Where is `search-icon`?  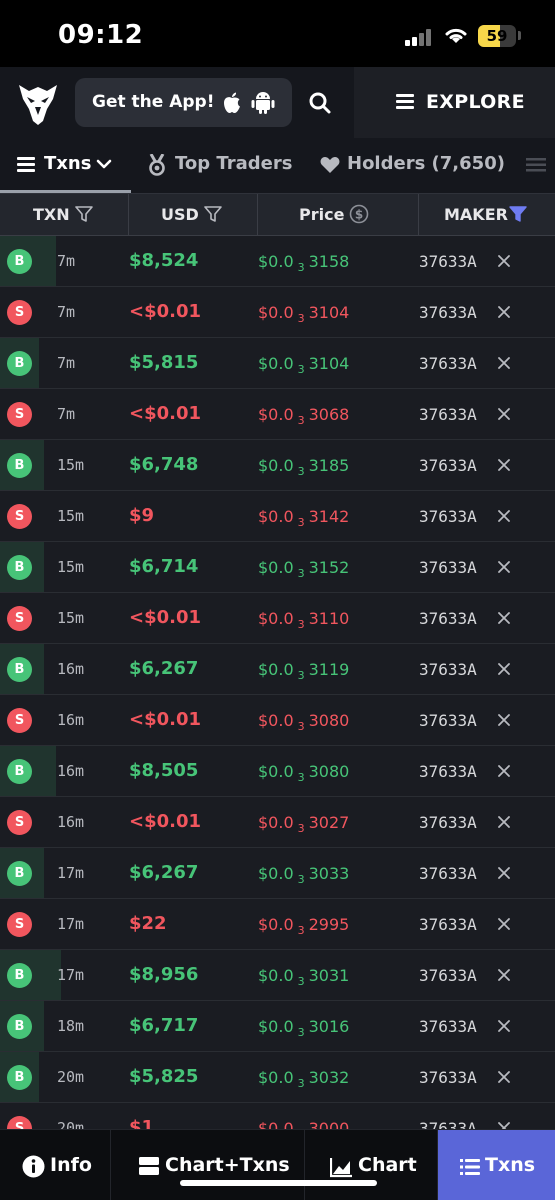
search-icon is located at coordinates (320, 103).